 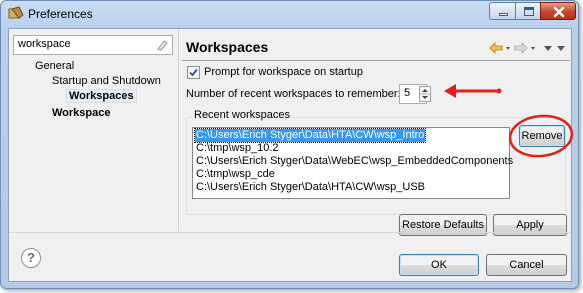 What do you see at coordinates (237, 148) in the screenshot?
I see `list-item: C:\tmp\wsp_10.2` at bounding box center [237, 148].